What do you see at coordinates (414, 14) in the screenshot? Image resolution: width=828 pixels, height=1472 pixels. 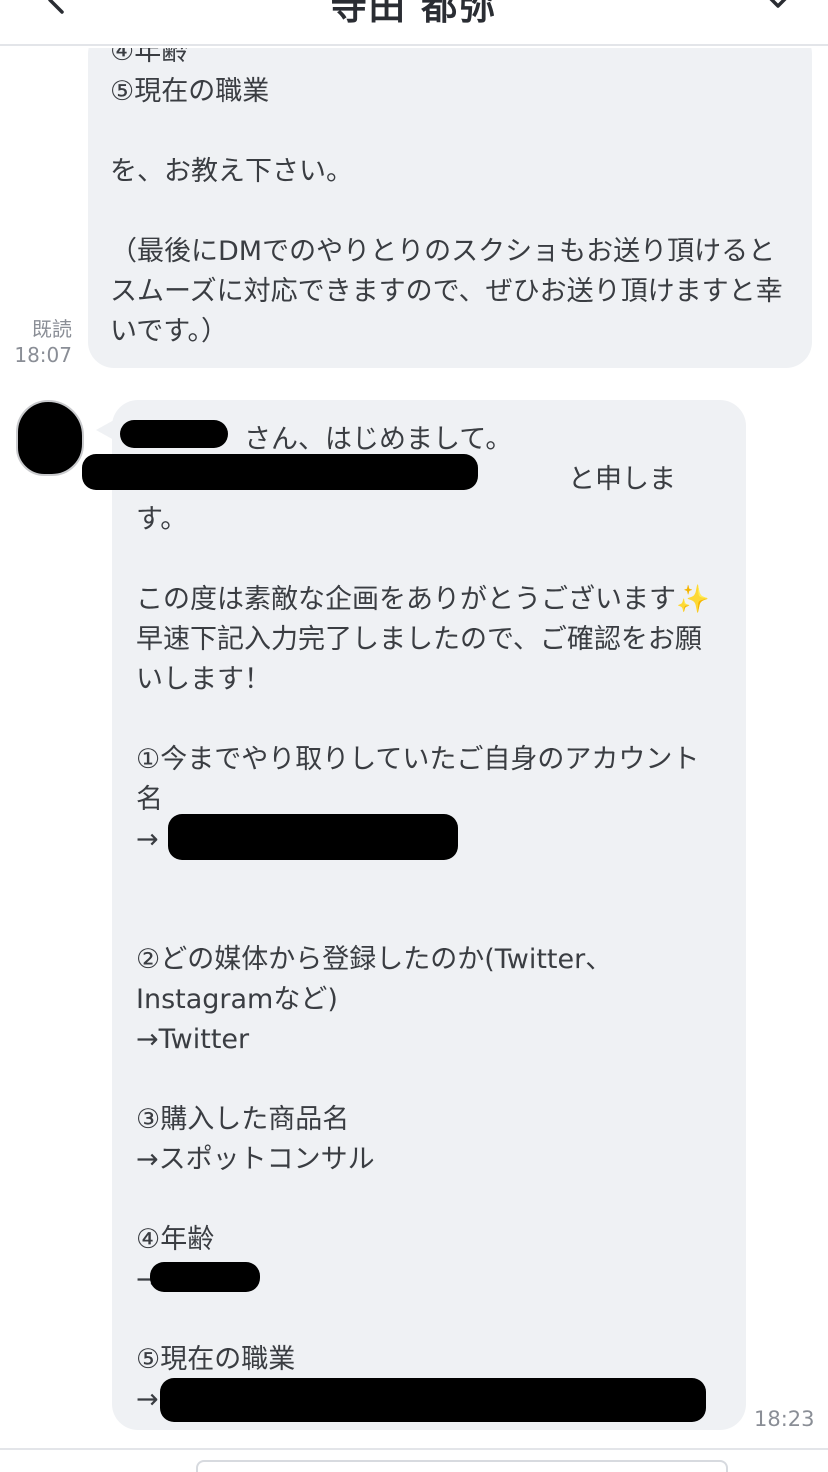 I see `chat-title: 寺田 都弥` at bounding box center [414, 14].